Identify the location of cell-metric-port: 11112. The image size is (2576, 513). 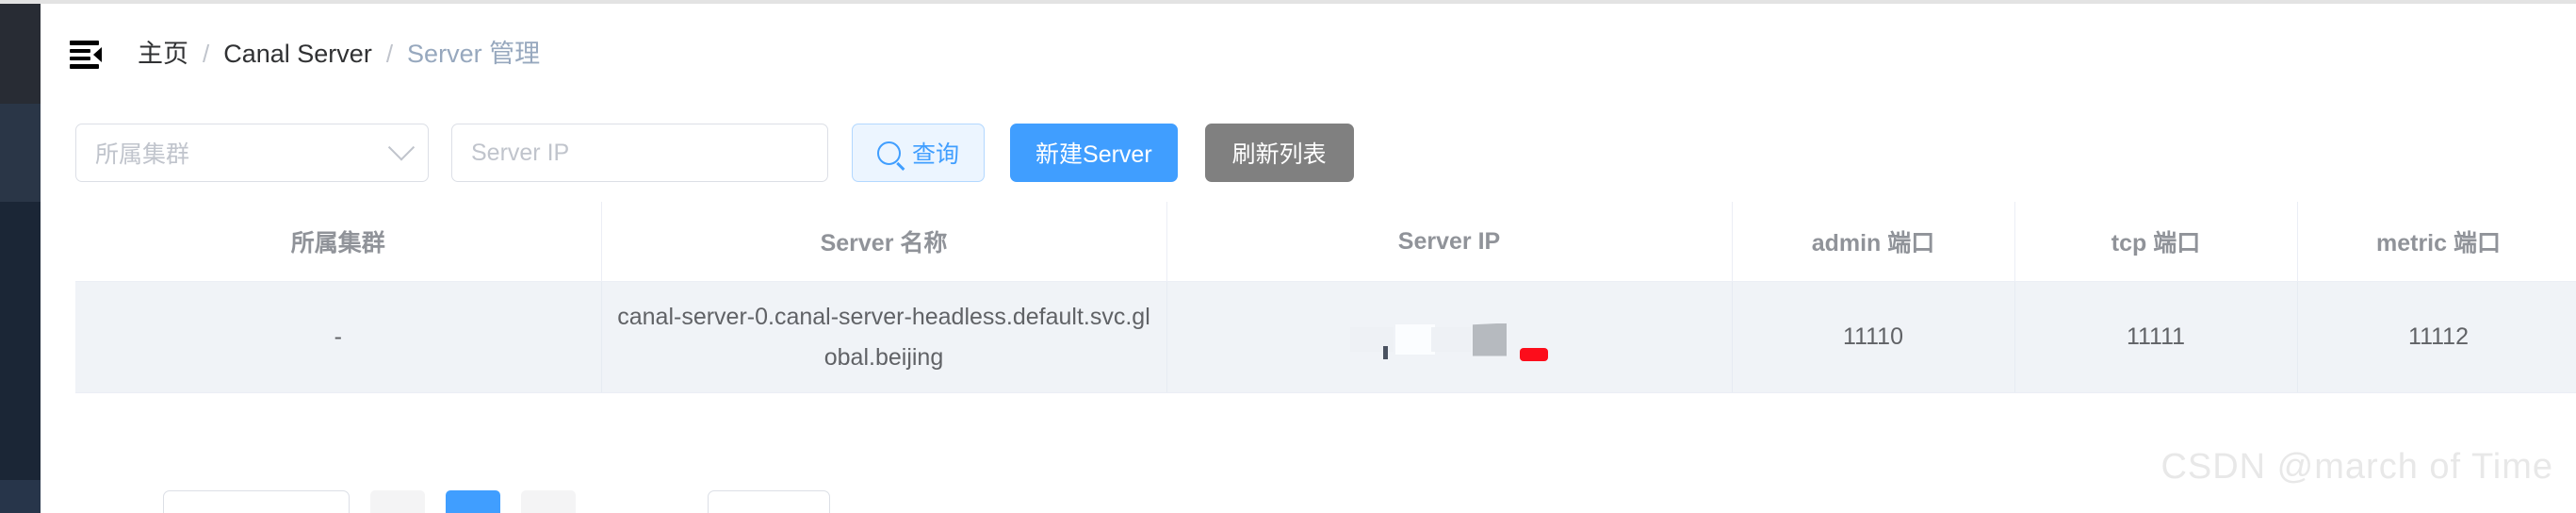
(2436, 337).